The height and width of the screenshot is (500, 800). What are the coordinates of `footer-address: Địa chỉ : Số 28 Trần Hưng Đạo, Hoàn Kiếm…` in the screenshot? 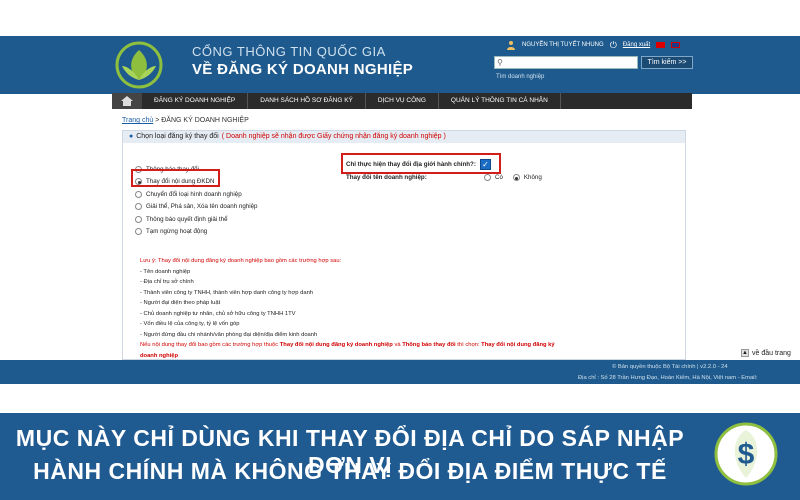 It's located at (668, 378).